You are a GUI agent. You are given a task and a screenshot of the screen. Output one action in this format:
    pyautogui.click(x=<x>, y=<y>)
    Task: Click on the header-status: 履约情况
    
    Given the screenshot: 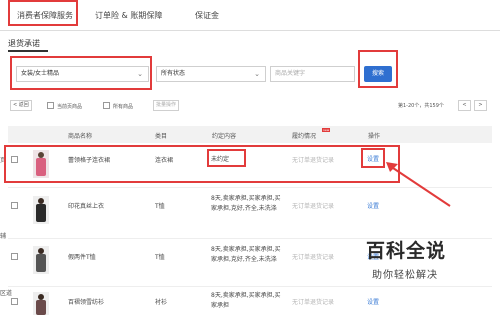 What is the action you would take?
    pyautogui.click(x=304, y=136)
    